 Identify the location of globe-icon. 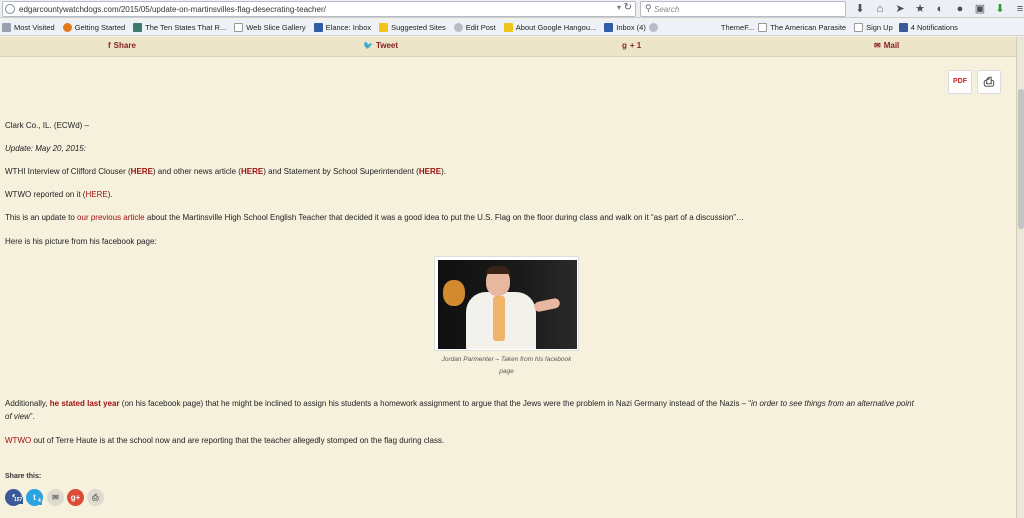
(10, 9).